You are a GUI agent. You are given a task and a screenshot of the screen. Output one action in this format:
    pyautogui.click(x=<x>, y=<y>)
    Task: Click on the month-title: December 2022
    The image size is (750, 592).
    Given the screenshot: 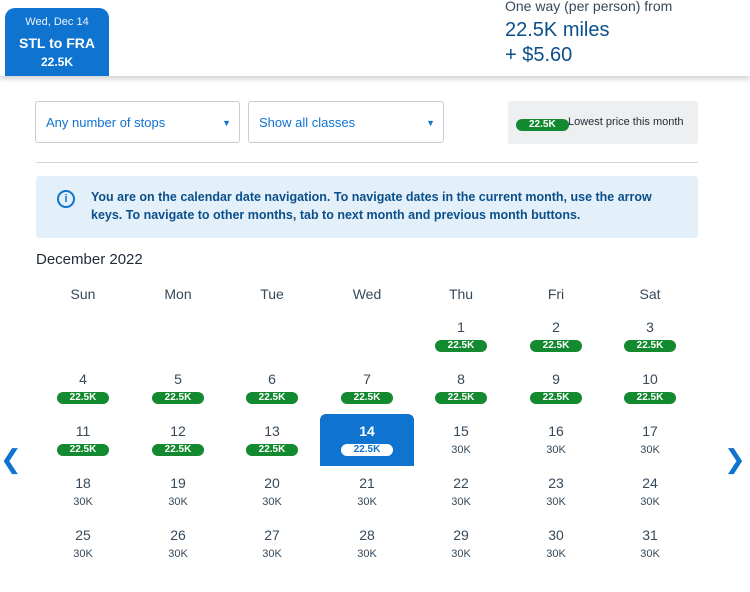 What is the action you would take?
    pyautogui.click(x=89, y=259)
    